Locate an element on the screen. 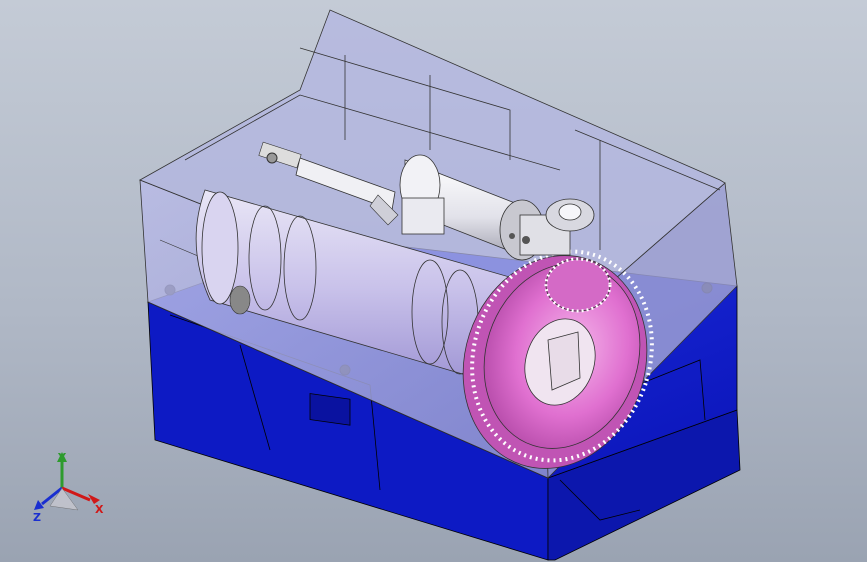 This screenshot has height=562, width=867. y-axis-label: Y is located at coordinates (62, 457).